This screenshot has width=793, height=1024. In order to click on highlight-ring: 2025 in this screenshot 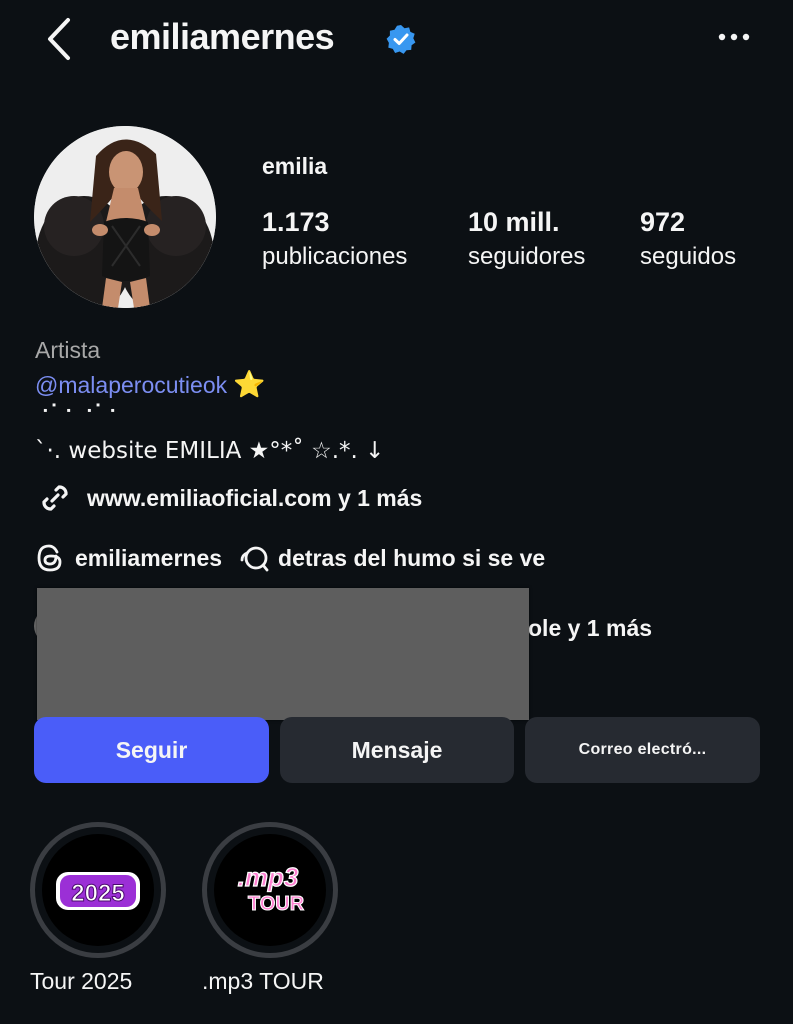, I will do `click(98, 890)`.